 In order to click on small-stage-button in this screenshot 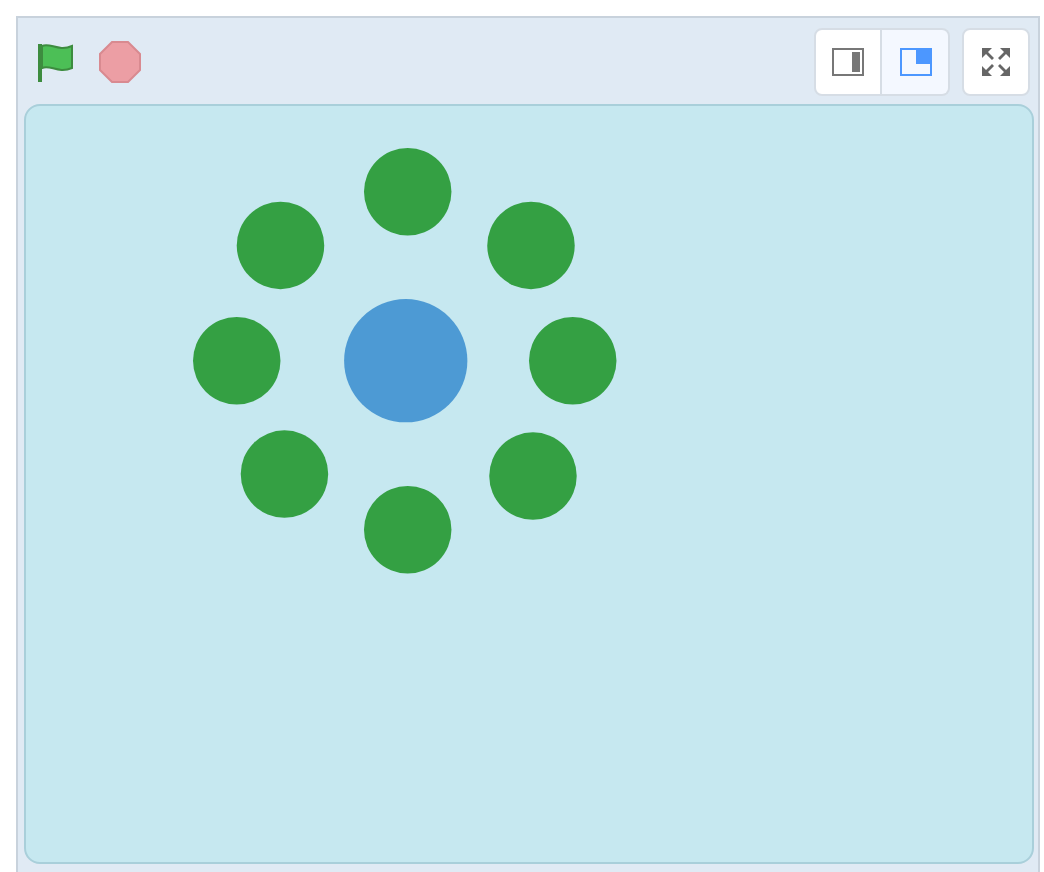, I will do `click(848, 61)`.